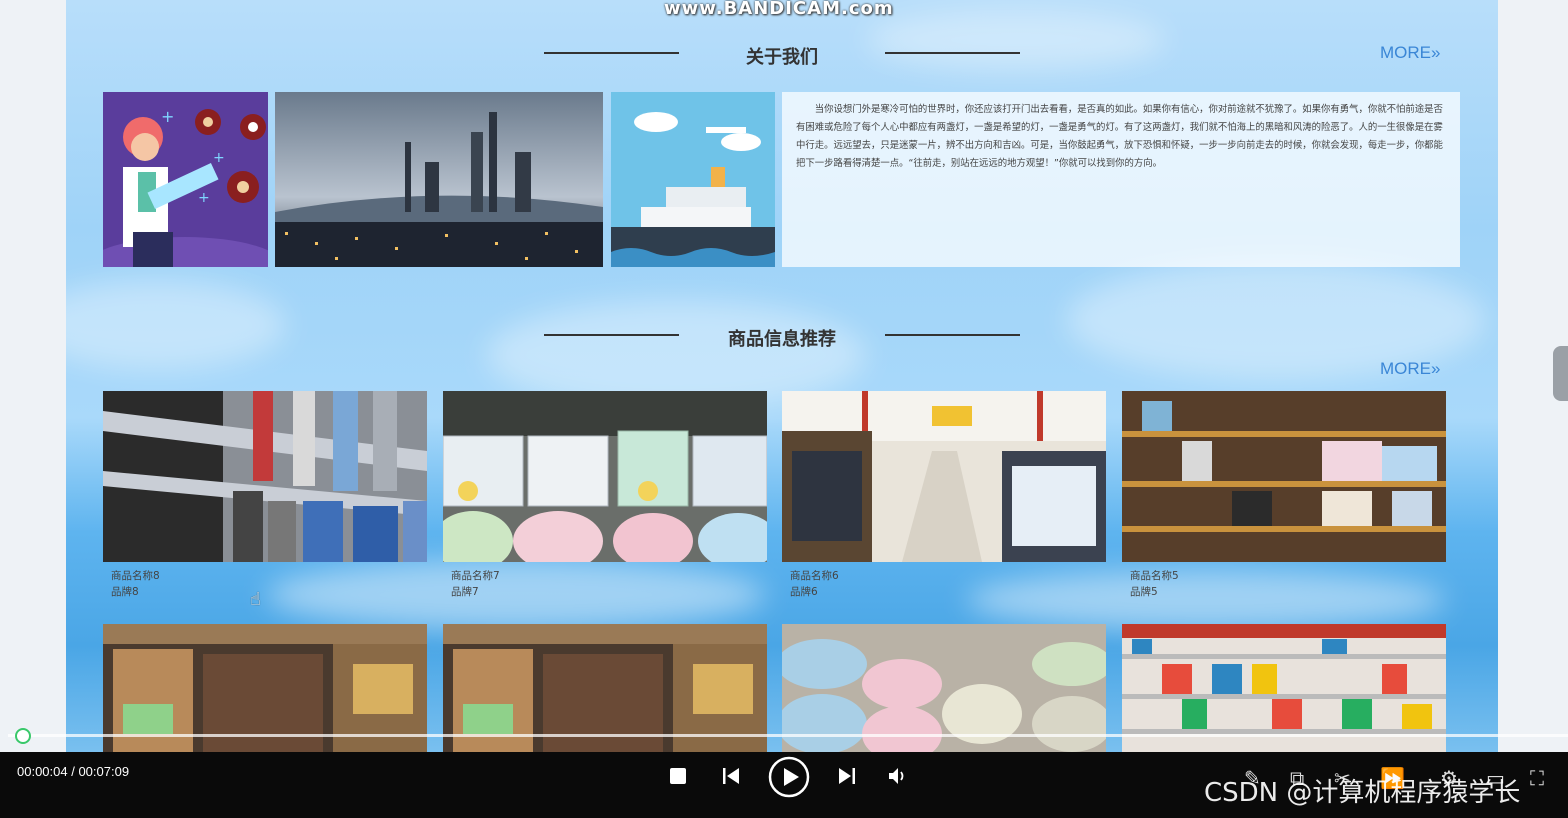 The height and width of the screenshot is (818, 1568). Describe the element at coordinates (788, 735) in the screenshot. I see `progress-bar` at that location.